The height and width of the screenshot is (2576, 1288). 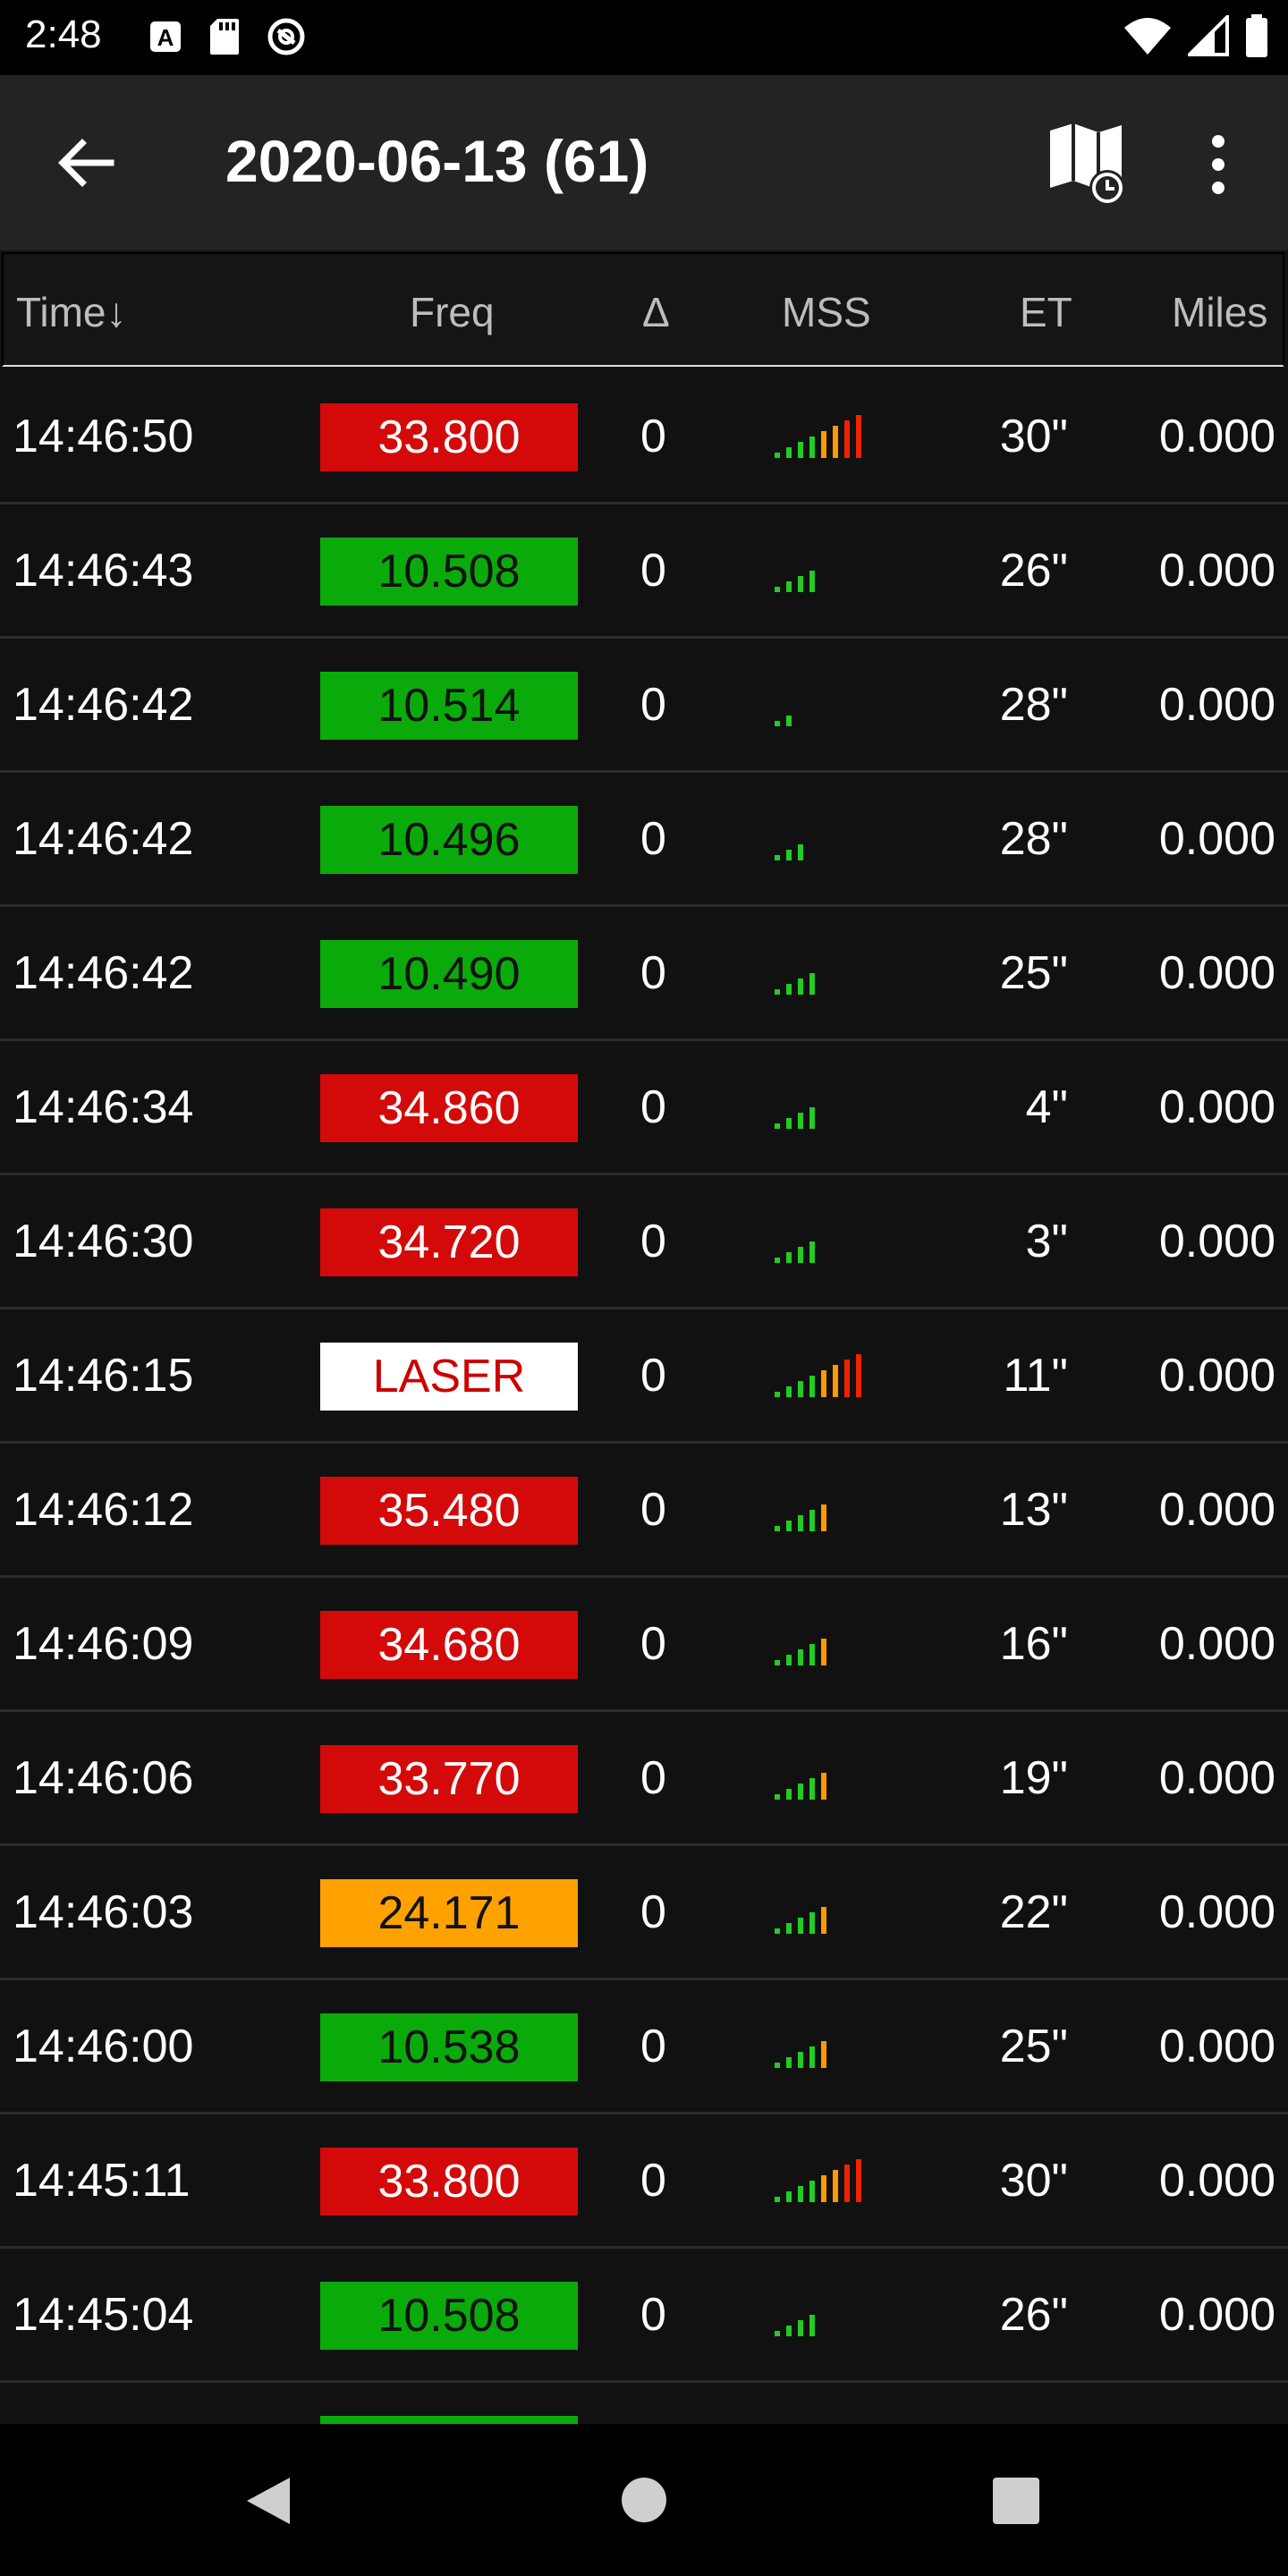 What do you see at coordinates (452, 312) in the screenshot?
I see `column-header-freq: Freq` at bounding box center [452, 312].